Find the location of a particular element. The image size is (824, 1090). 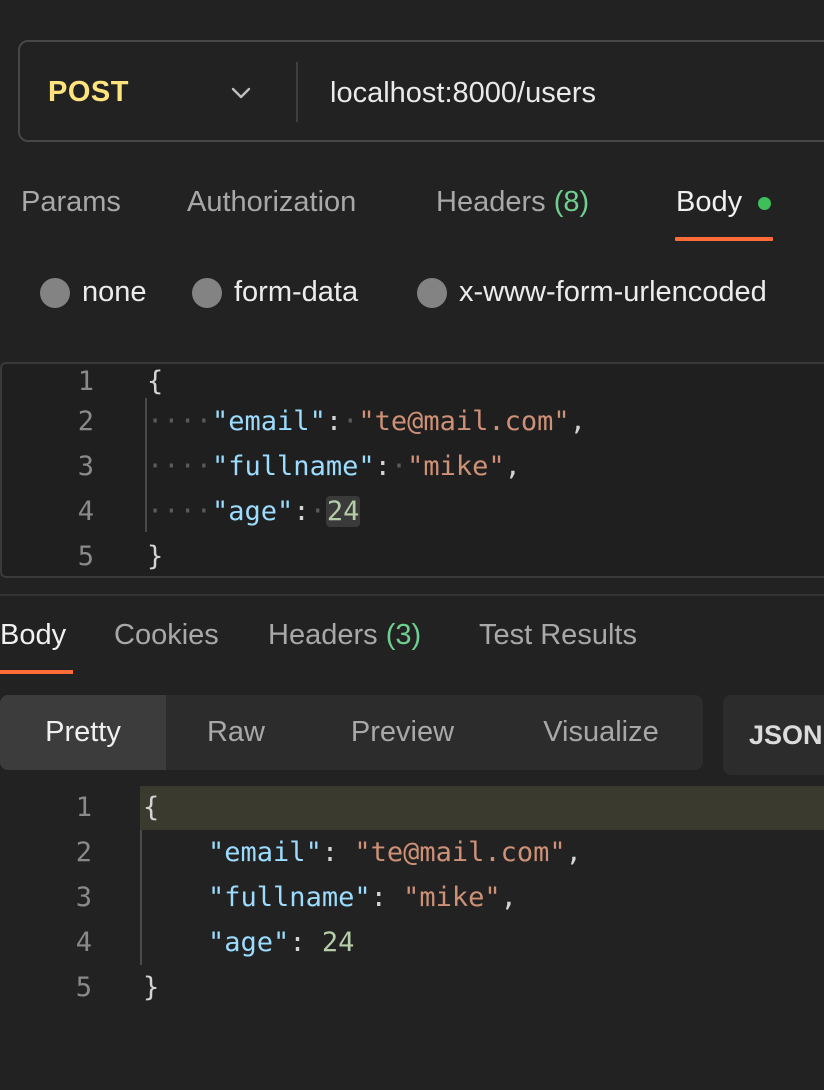

code-line: "age": 24 is located at coordinates (281, 942).